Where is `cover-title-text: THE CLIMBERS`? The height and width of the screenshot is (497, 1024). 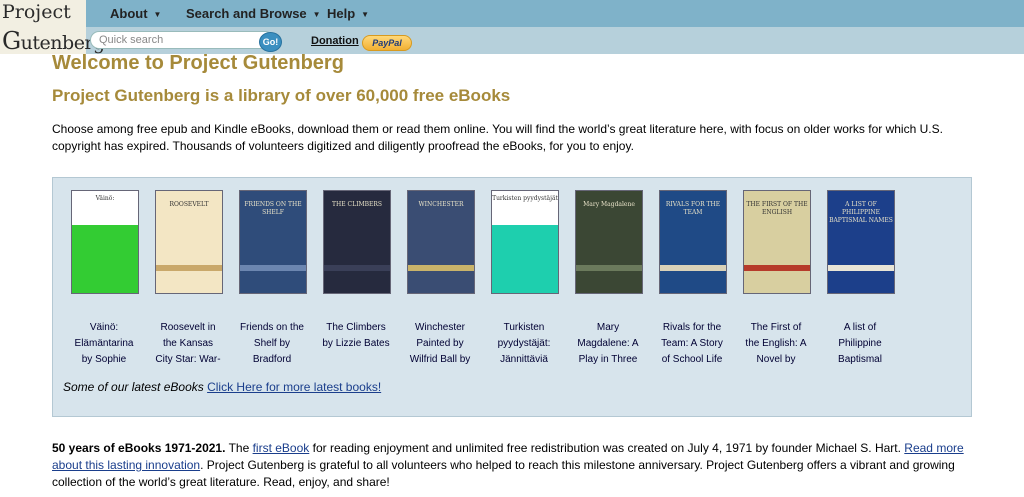
cover-title-text: THE CLIMBERS is located at coordinates (357, 204).